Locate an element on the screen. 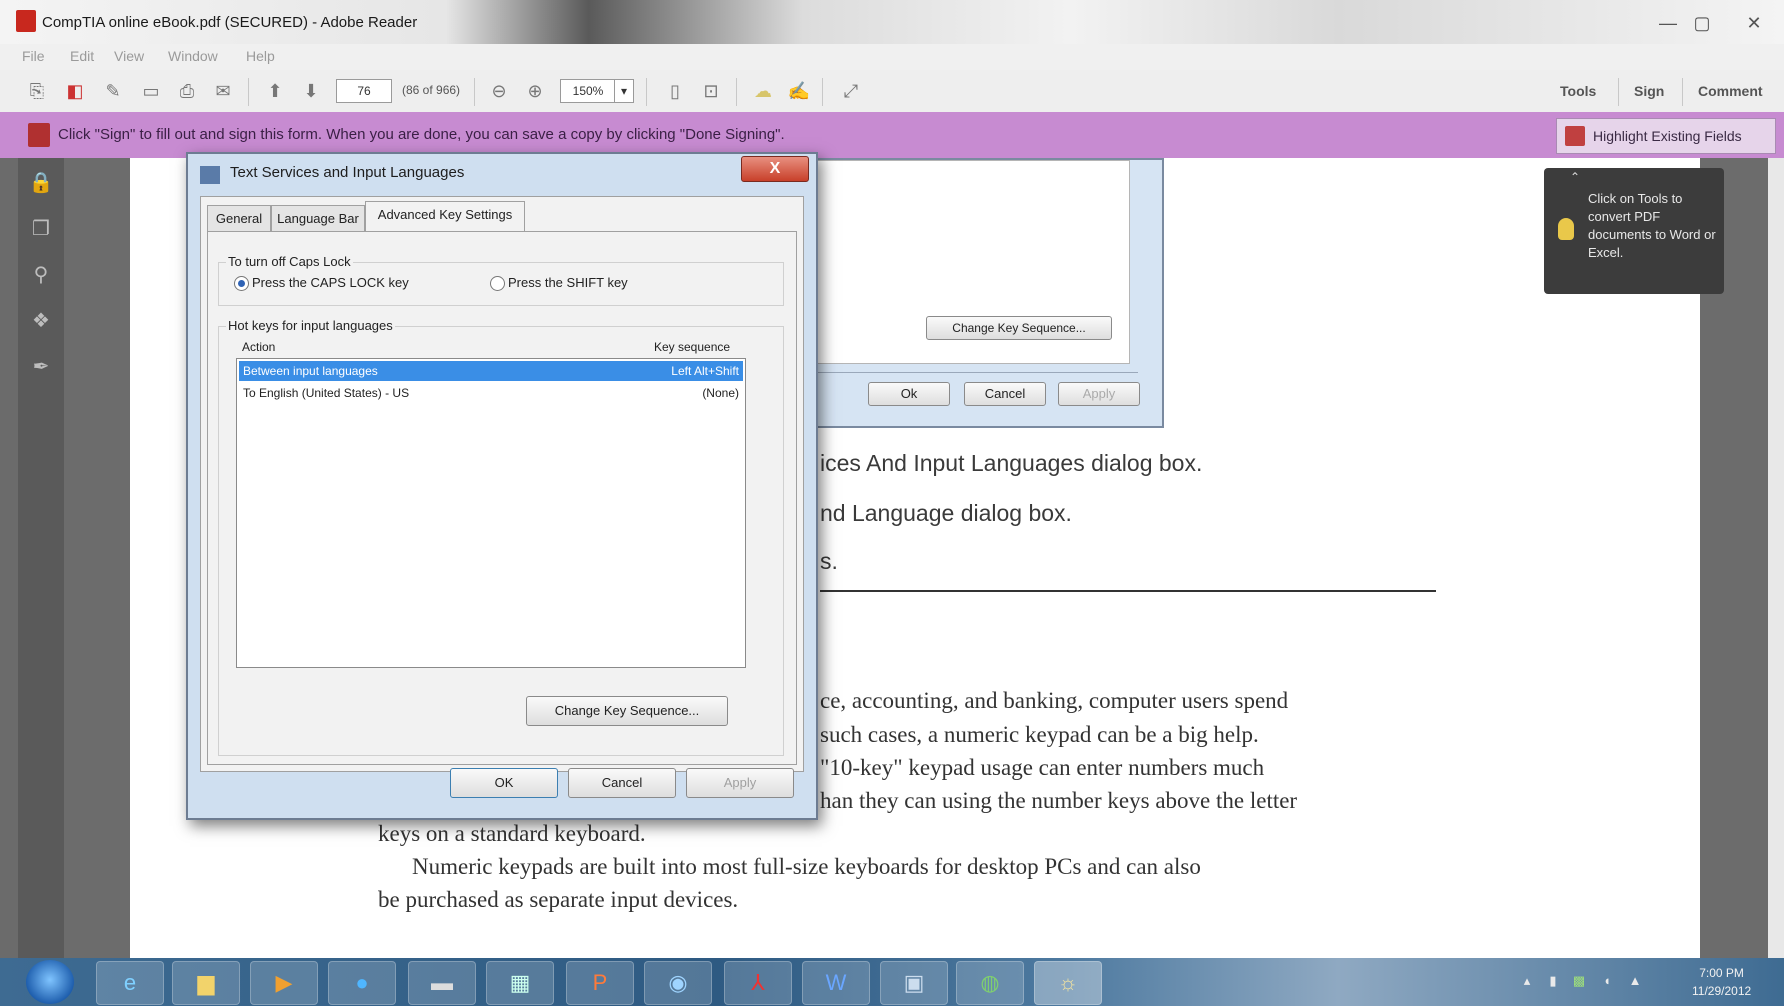 Image resolution: width=1784 pixels, height=1006 pixels. minimize-button: — is located at coordinates (1668, 23).